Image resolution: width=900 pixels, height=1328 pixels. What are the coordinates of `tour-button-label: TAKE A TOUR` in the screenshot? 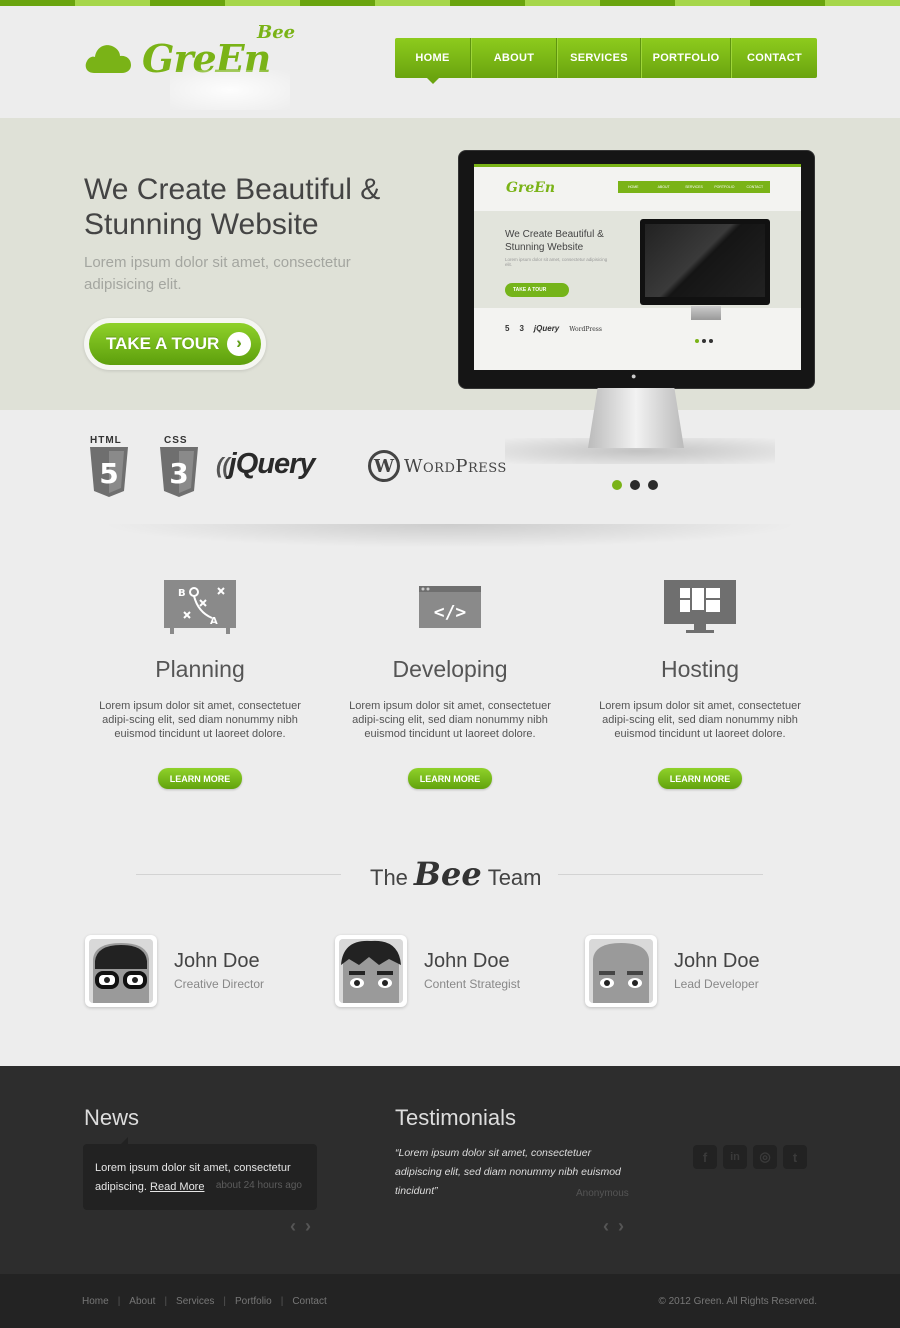 It's located at (163, 343).